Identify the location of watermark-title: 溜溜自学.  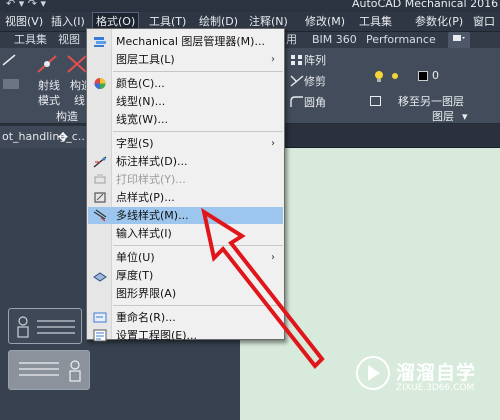
(436, 373).